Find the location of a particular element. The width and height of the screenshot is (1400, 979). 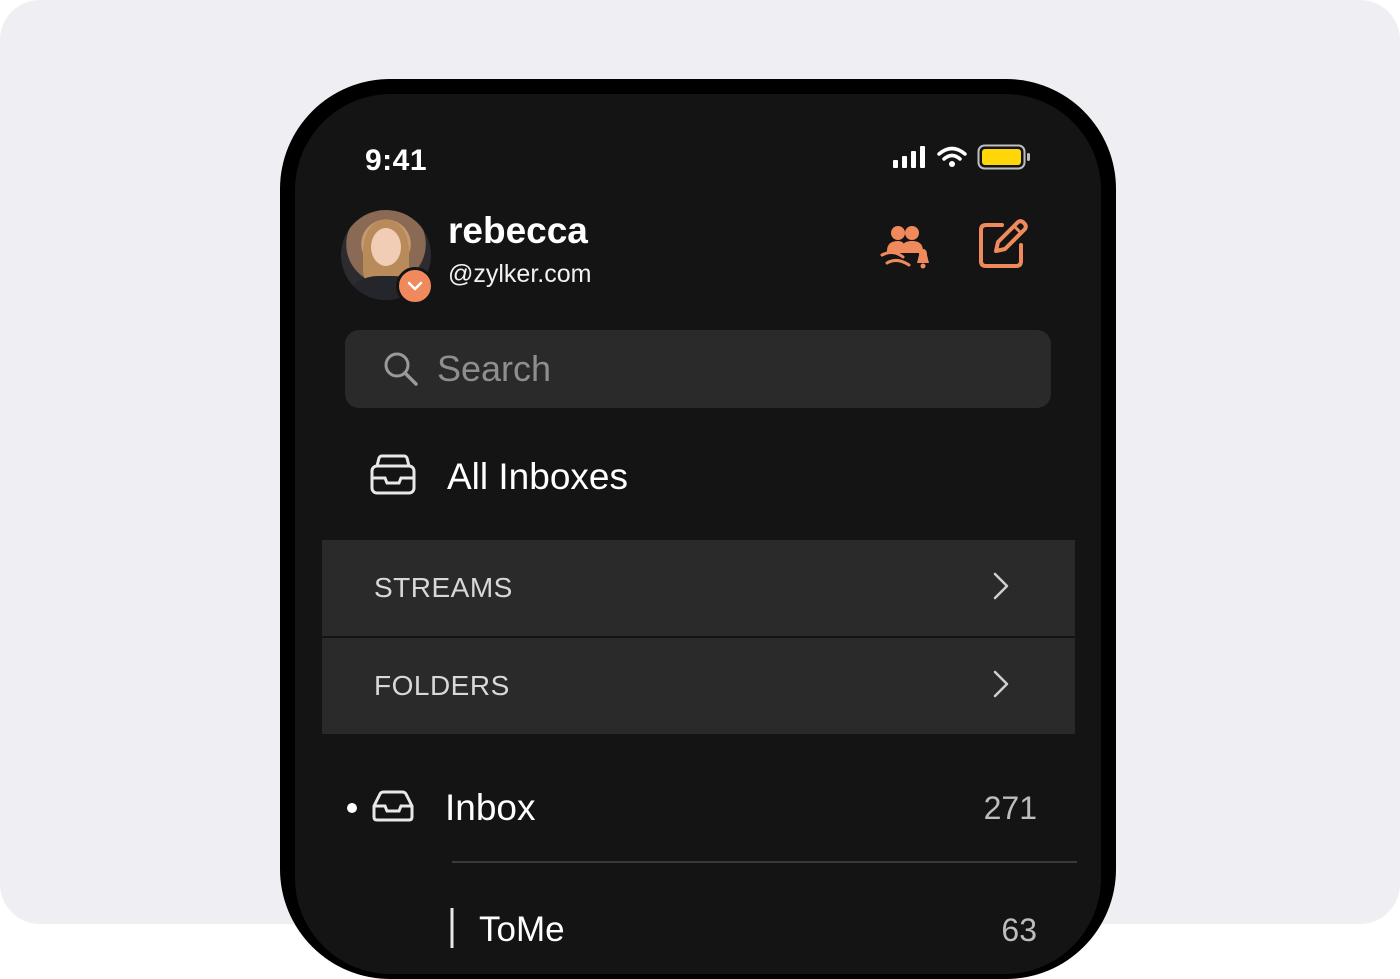

folder-item-tome: ToMe 63 is located at coordinates (741, 930).